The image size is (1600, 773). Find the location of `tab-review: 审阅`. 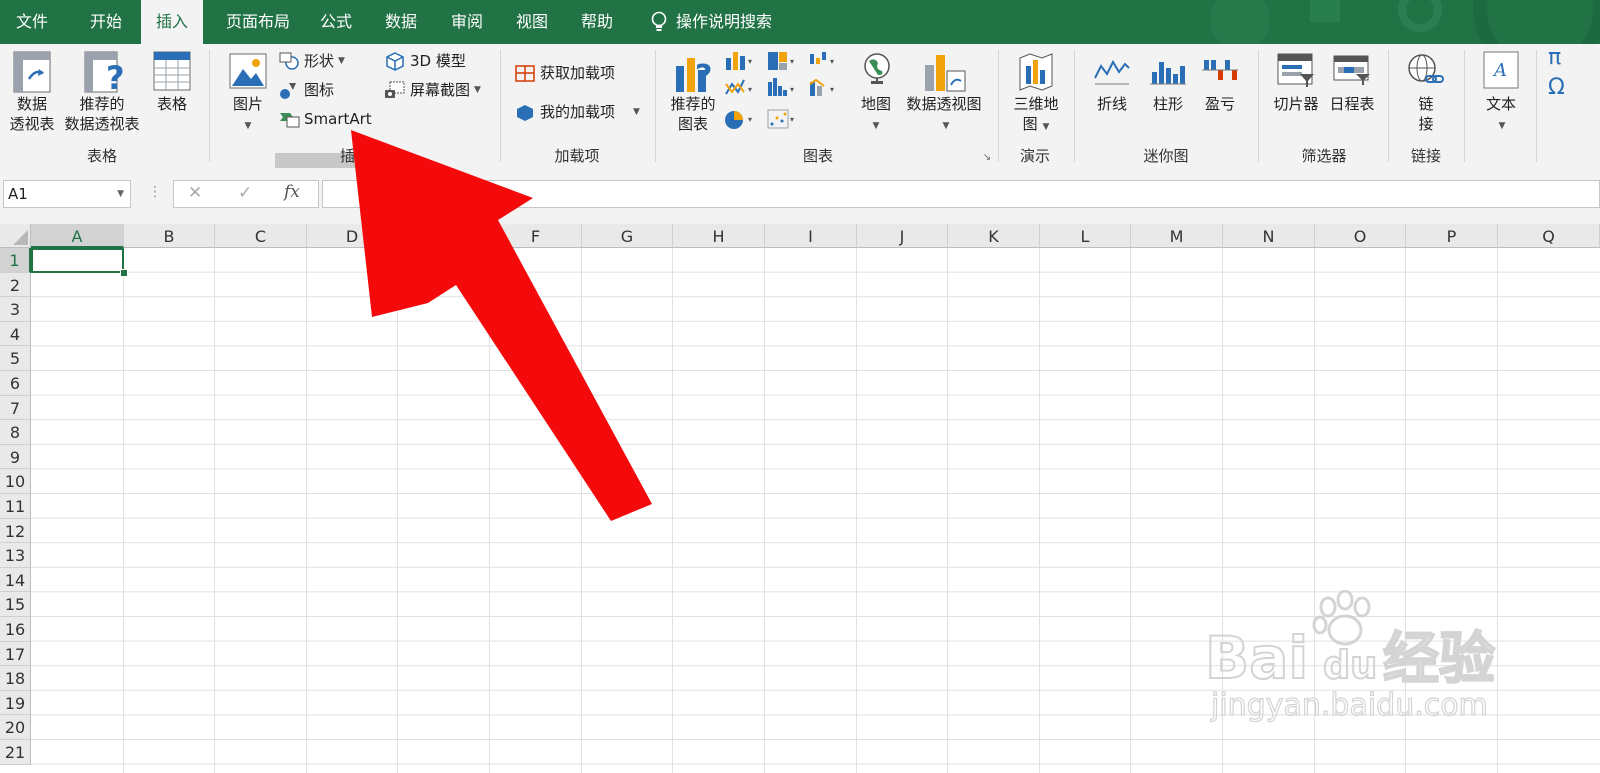

tab-review: 审阅 is located at coordinates (467, 22).